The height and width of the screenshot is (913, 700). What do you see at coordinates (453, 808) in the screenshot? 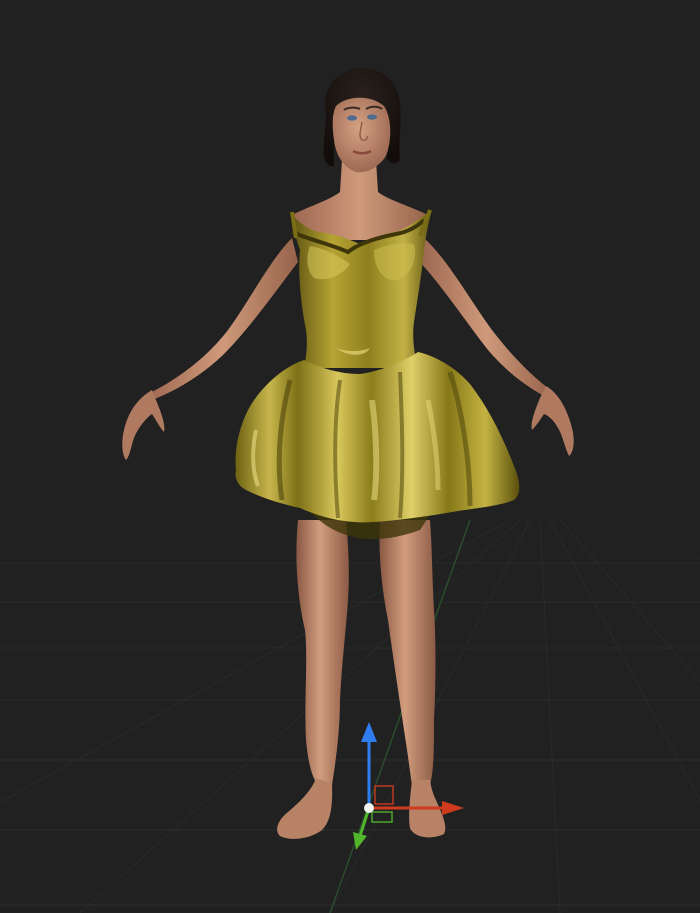
I see `gizmo-x-arrow` at bounding box center [453, 808].